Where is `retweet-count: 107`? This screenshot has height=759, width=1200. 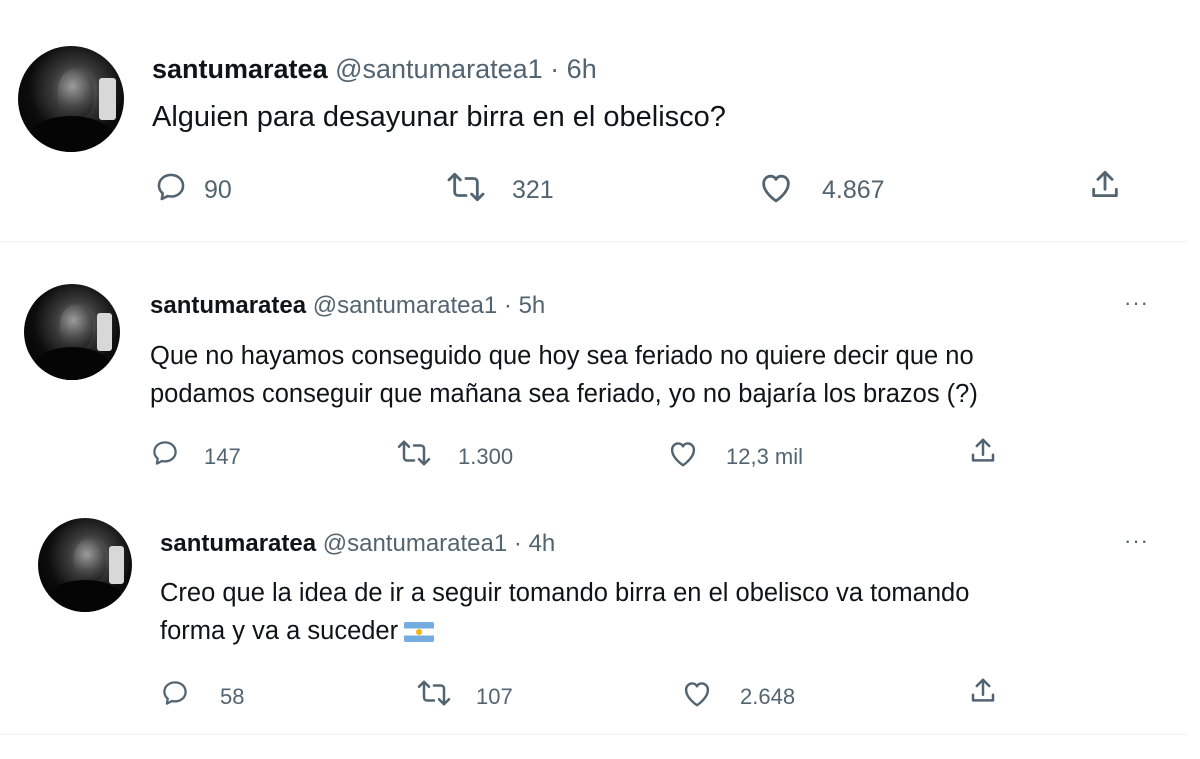 retweet-count: 107 is located at coordinates (494, 696).